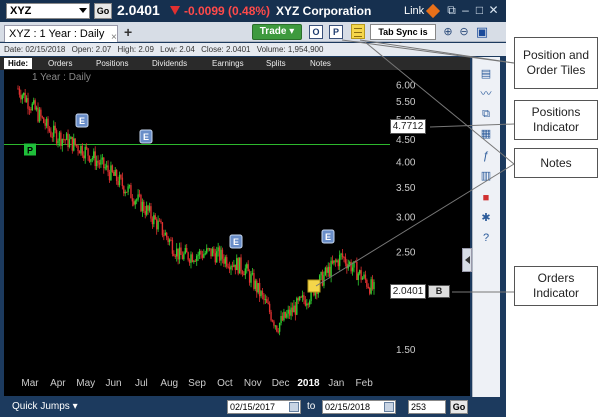 The image size is (602, 417). Describe the element at coordinates (556, 120) in the screenshot. I see `callout-positions-indicator: Positions Indicator` at that location.